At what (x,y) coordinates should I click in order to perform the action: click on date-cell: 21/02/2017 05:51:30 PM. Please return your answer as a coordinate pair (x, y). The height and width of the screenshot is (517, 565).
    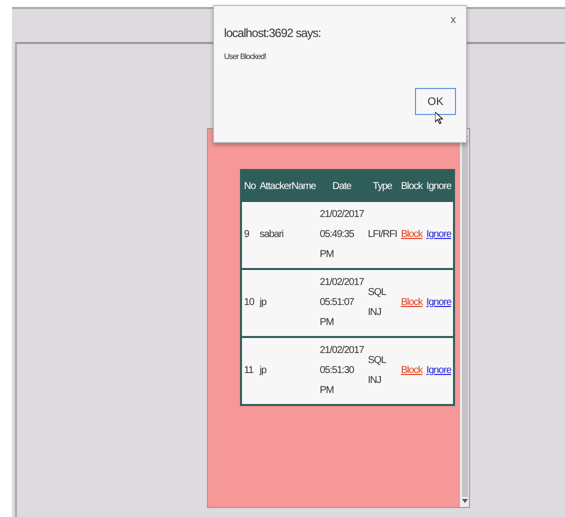
    Looking at the image, I should click on (342, 371).